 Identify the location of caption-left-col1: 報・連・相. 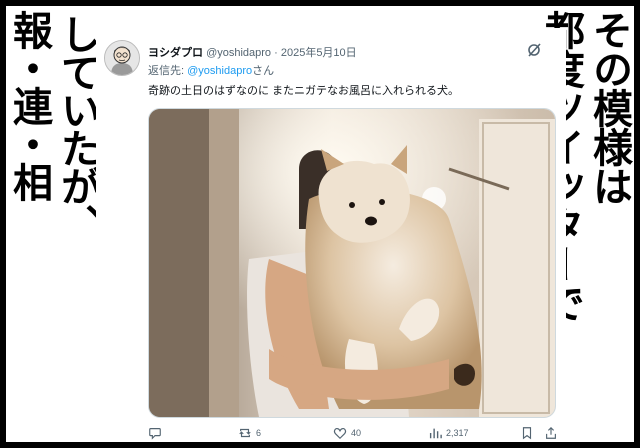
(29, 105).